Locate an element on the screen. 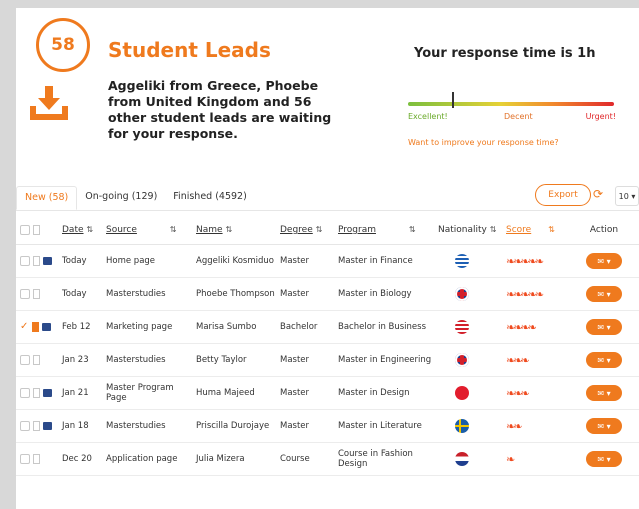 This screenshot has height=509, width=639. column-date: Date ⇅ is located at coordinates (83, 230).